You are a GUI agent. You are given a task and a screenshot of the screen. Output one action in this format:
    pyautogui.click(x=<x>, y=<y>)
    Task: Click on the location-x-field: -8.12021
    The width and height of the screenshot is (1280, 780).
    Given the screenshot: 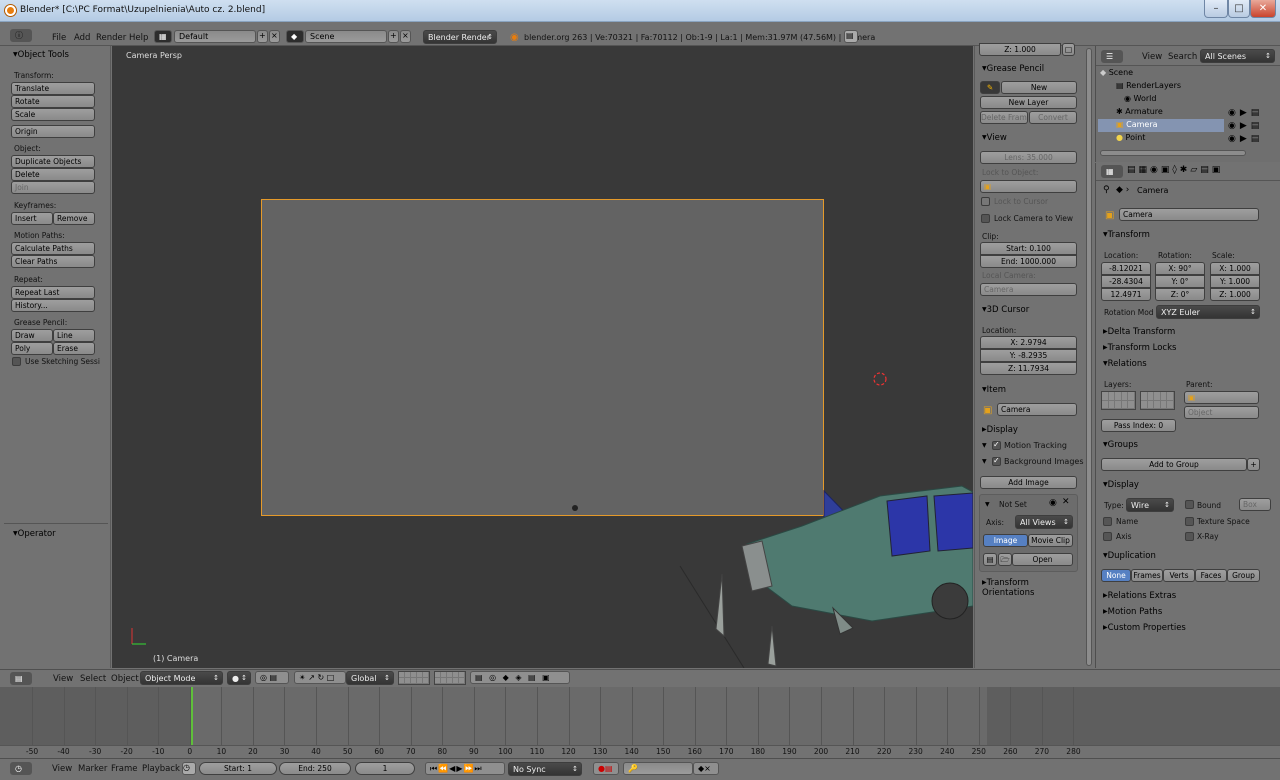 What is the action you would take?
    pyautogui.click(x=1126, y=268)
    